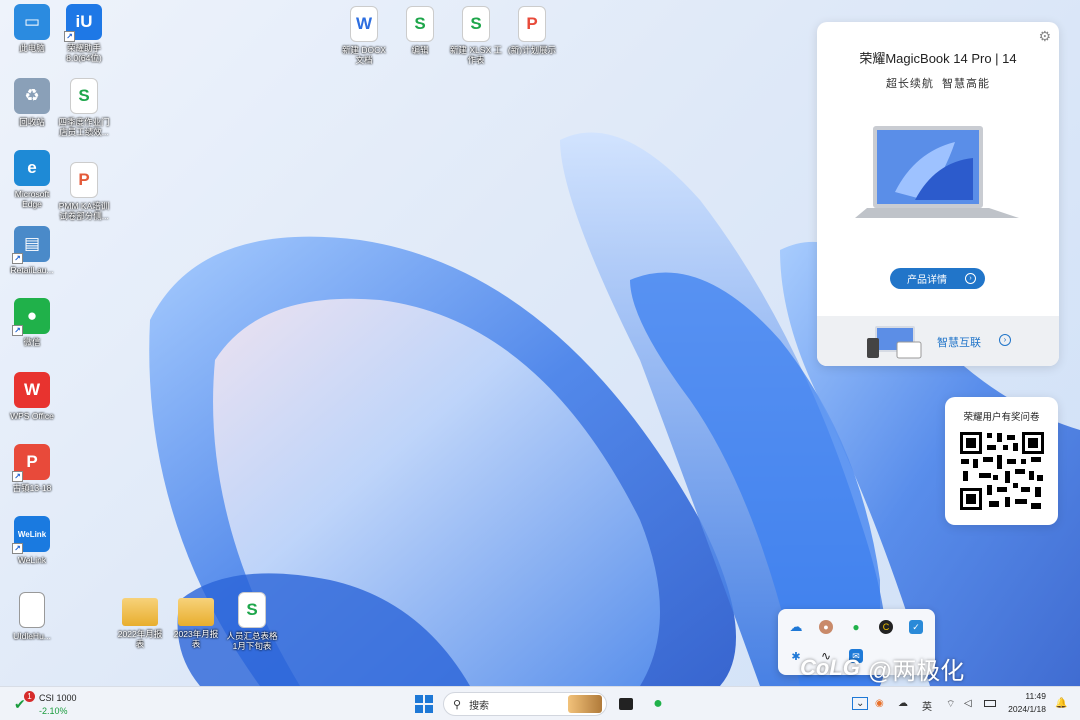  What do you see at coordinates (32, 168) in the screenshot?
I see `edge-icon: e` at bounding box center [32, 168].